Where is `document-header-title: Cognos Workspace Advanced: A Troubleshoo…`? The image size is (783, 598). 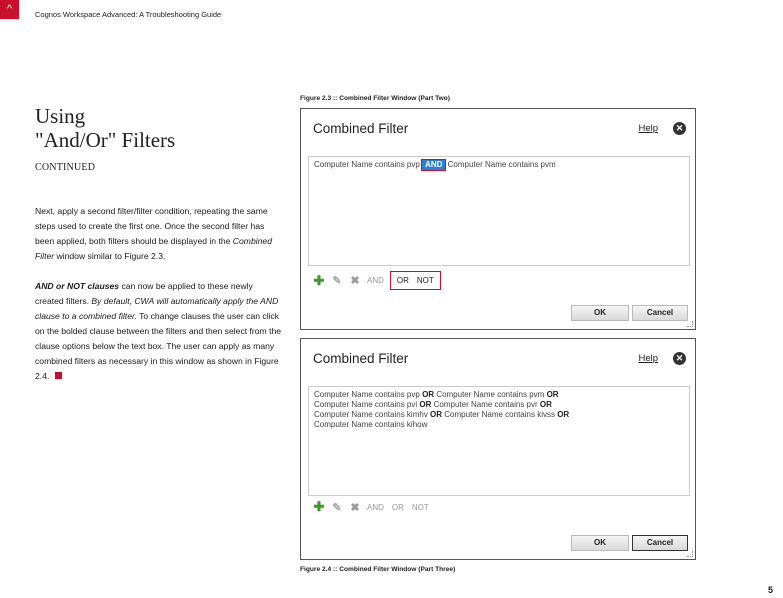
document-header-title: Cognos Workspace Advanced: A Troubleshoo… is located at coordinates (128, 14).